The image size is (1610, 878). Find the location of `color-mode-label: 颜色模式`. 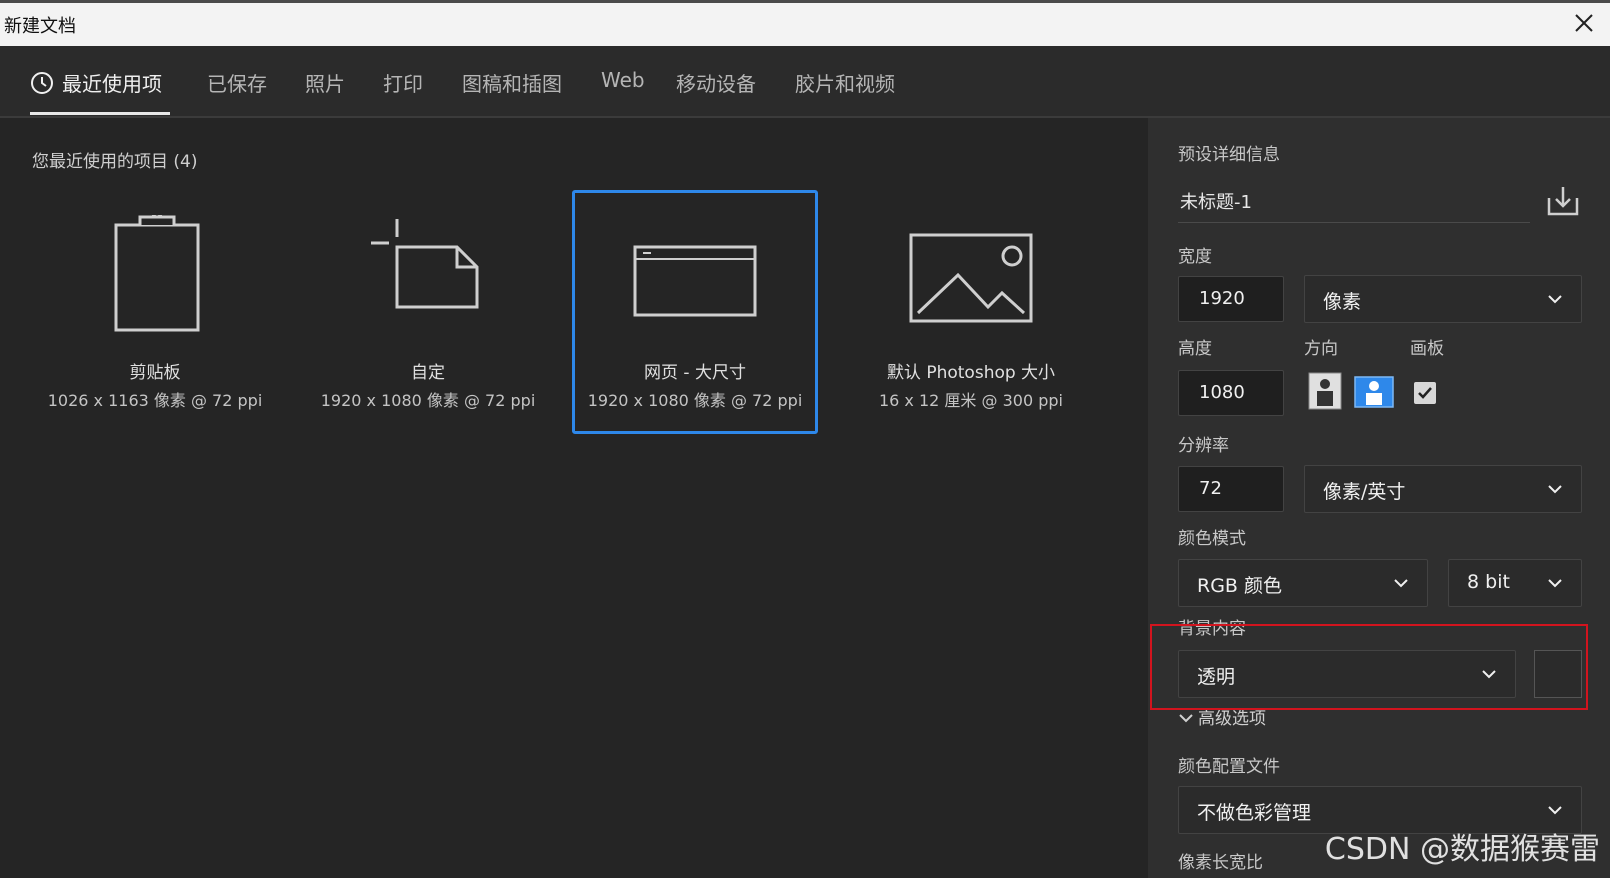

color-mode-label: 颜色模式 is located at coordinates (1212, 539).